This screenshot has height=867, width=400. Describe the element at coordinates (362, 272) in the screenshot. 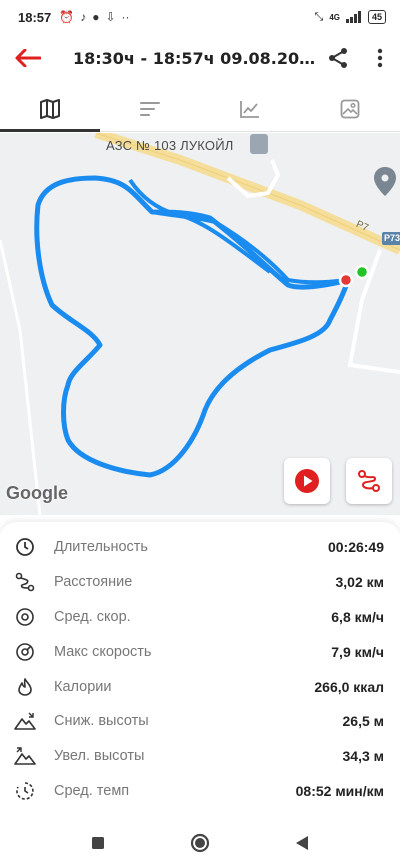

I see `start-marker` at that location.